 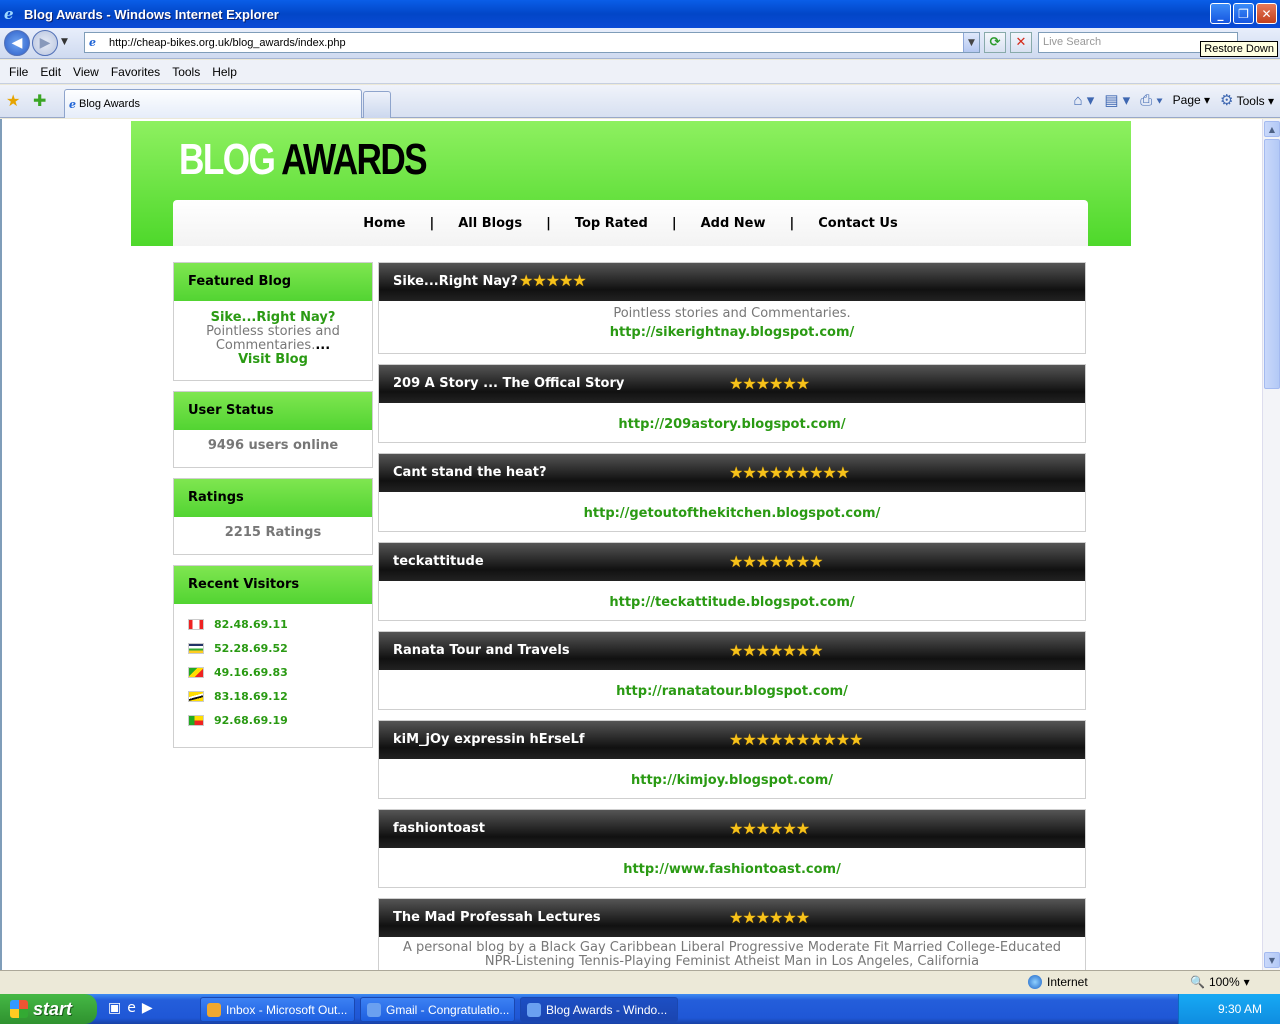 What do you see at coordinates (1266, 13) in the screenshot?
I see `close-button: ✕` at bounding box center [1266, 13].